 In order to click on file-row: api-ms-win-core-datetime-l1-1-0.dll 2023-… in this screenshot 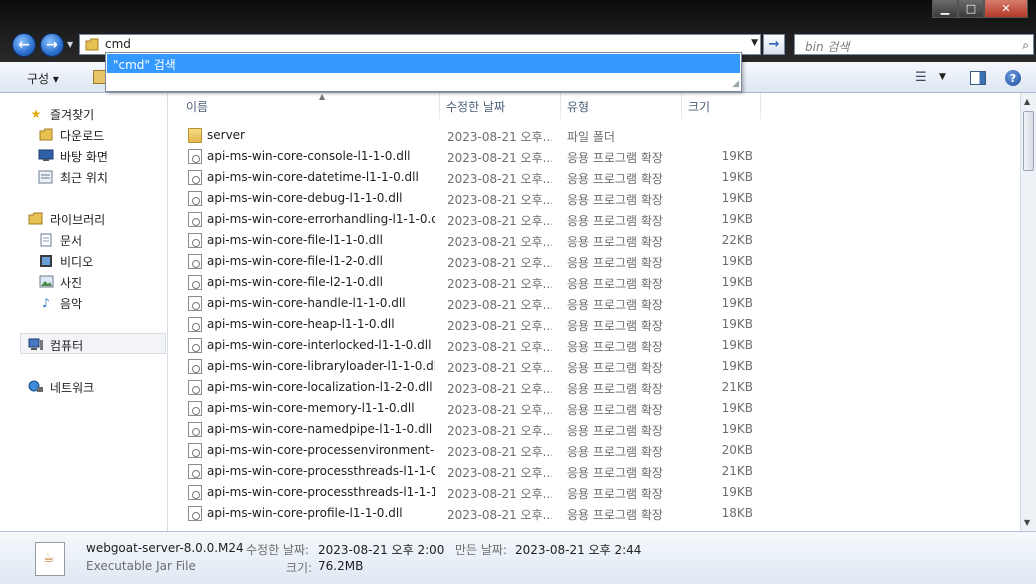, I will do `click(594, 177)`.